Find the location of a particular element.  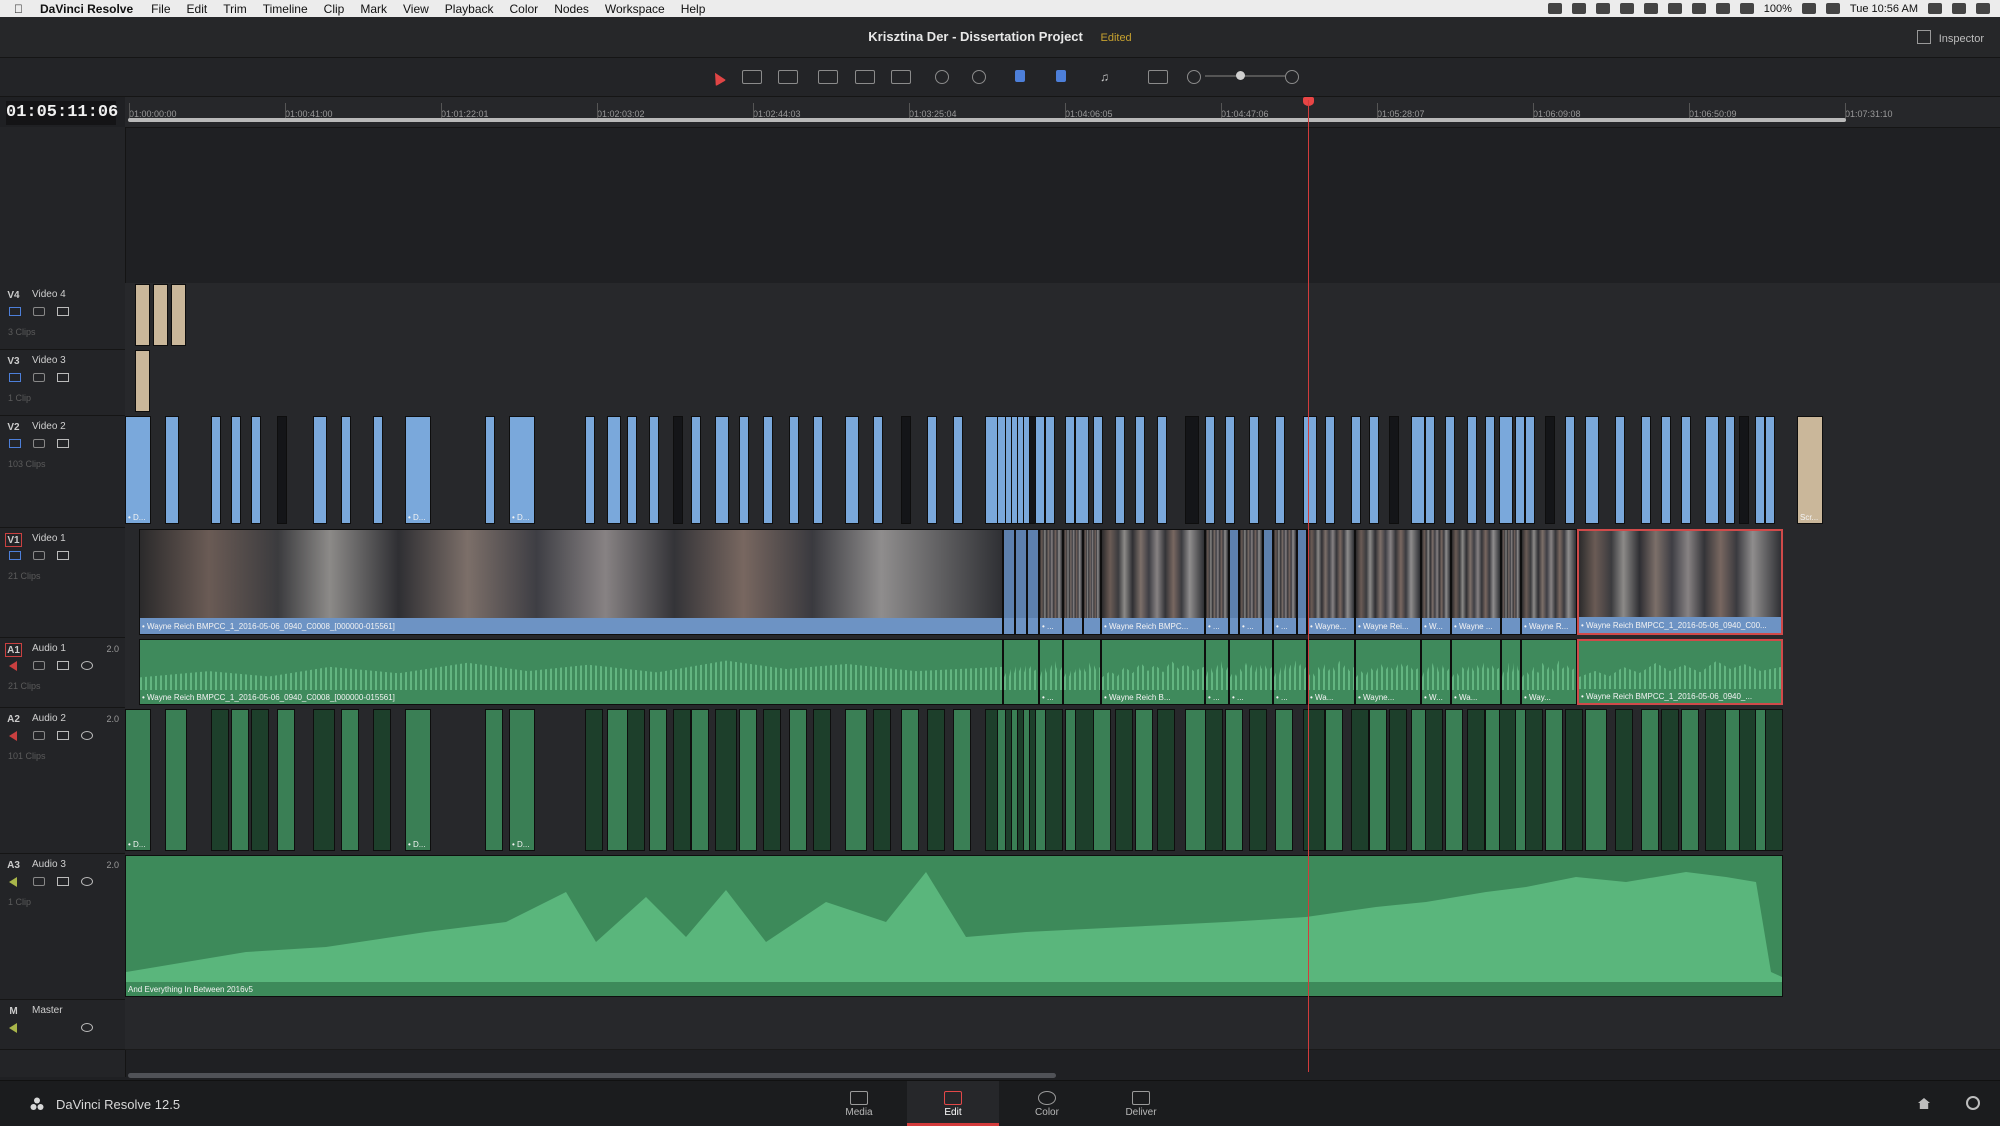

creative-cloud-icon is located at coordinates (1554, 8).